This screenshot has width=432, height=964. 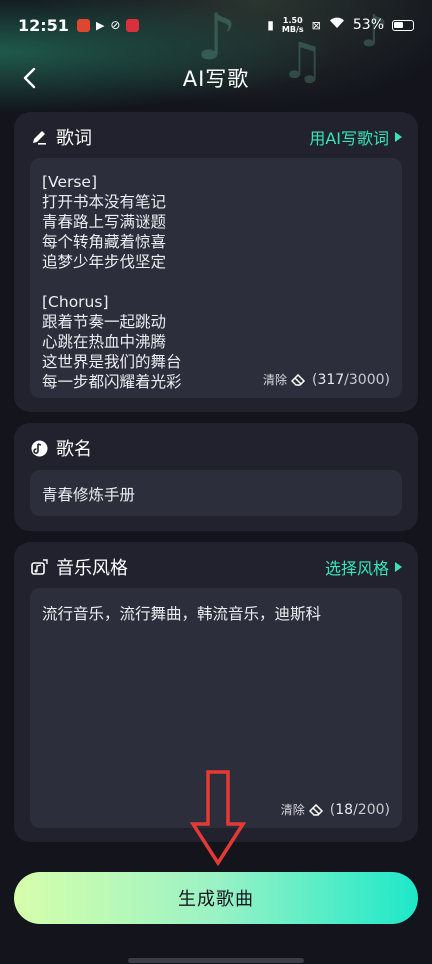 I want to click on lyrics-line: 这世界是我们的舞台, so click(x=112, y=362).